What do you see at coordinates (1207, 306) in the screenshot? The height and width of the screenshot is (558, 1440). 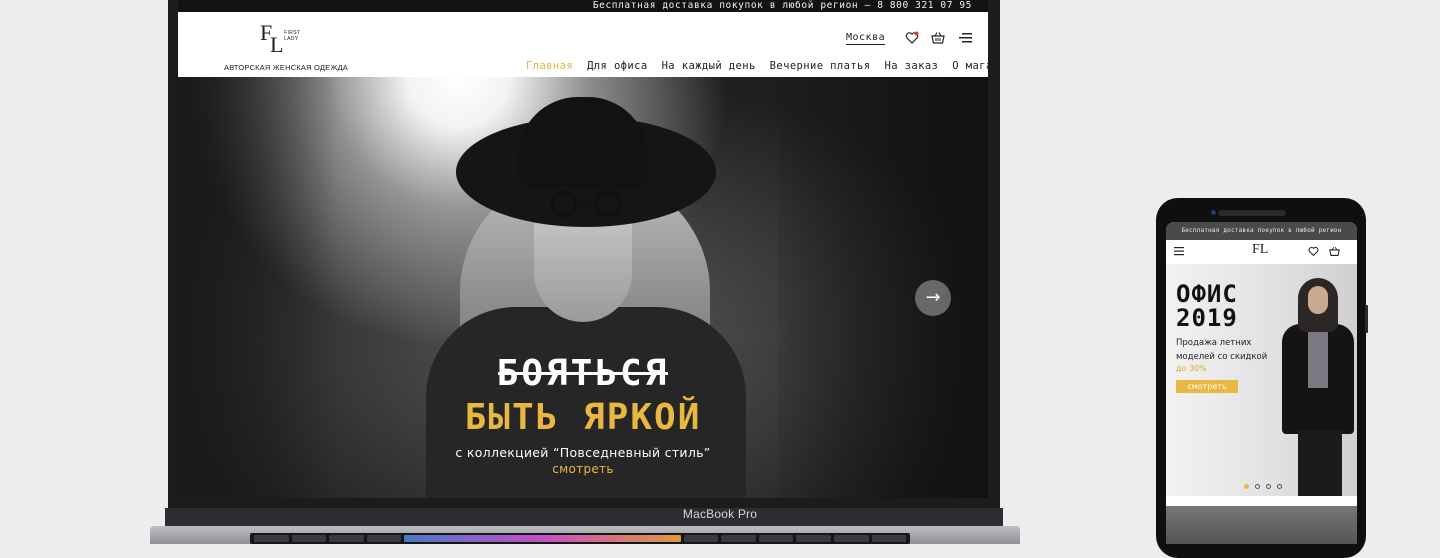 I see `mobile-hero-title: ОФИС 2019` at bounding box center [1207, 306].